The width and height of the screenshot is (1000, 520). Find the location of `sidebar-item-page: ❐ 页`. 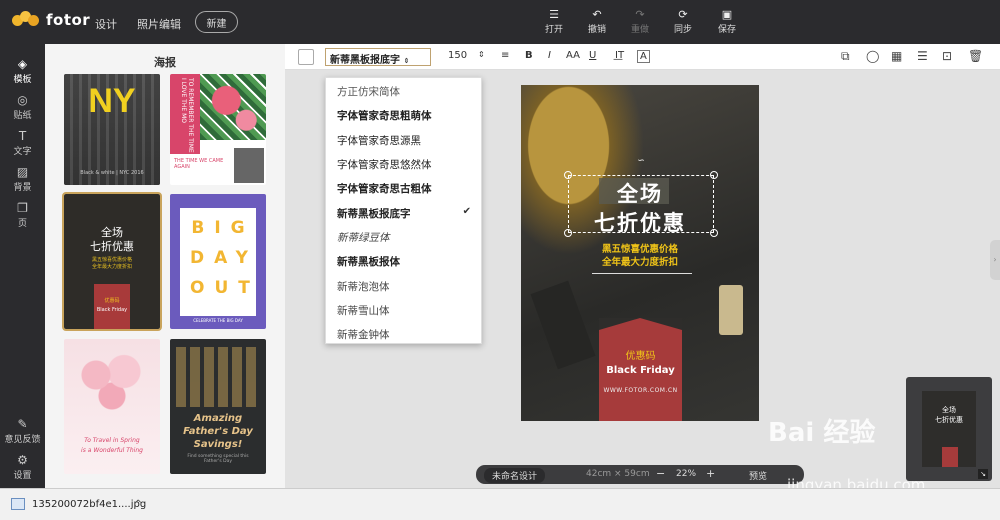

sidebar-item-page: ❐ 页 is located at coordinates (22, 214).